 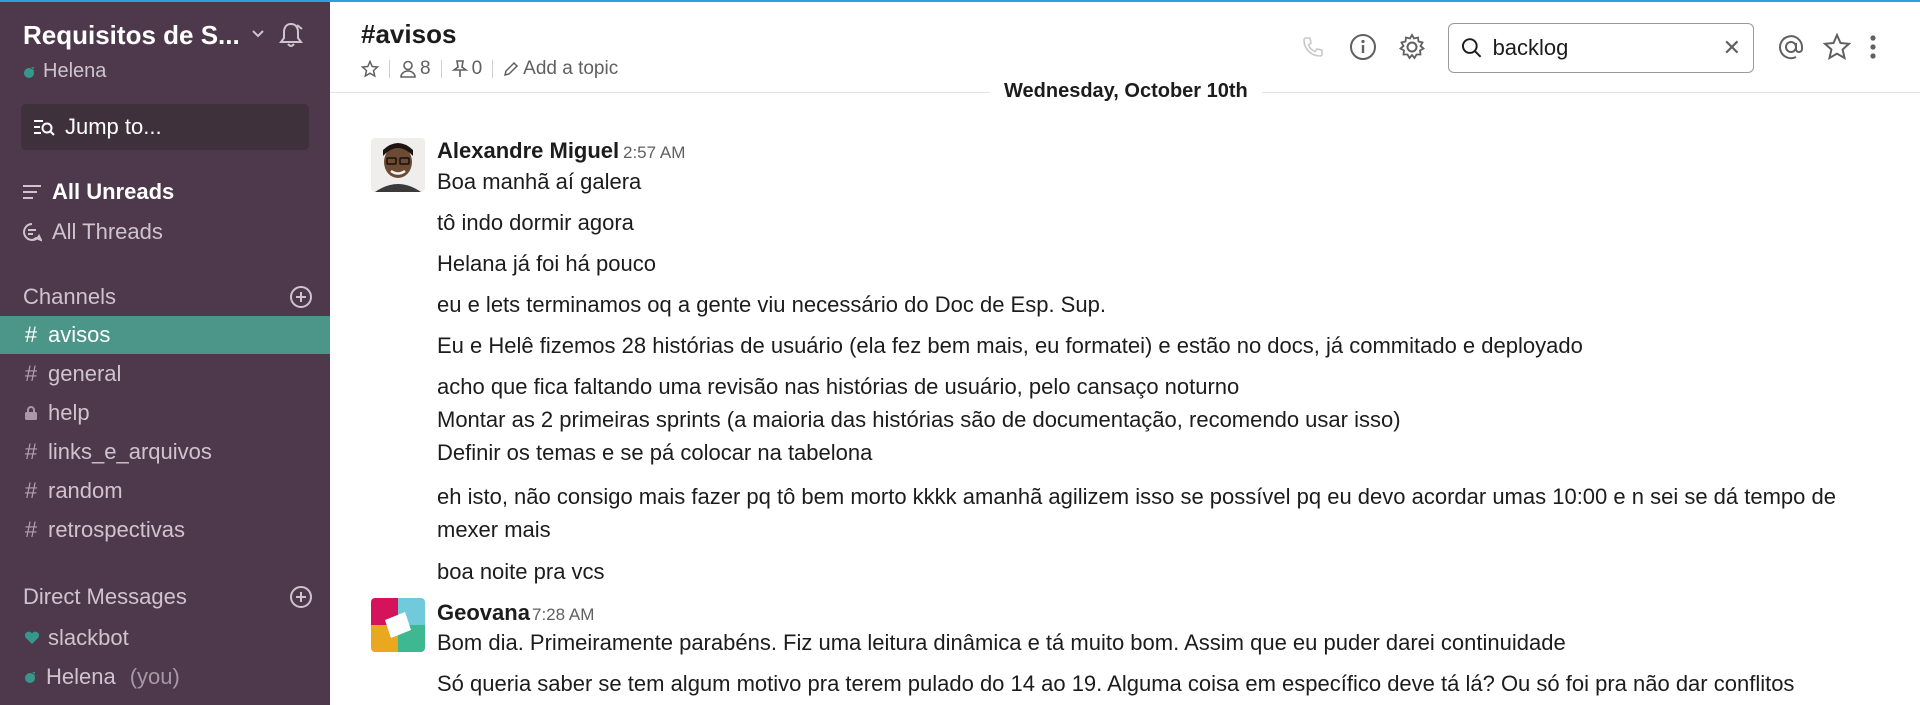 What do you see at coordinates (1732, 48) in the screenshot?
I see `clear-search-icon: ✕` at bounding box center [1732, 48].